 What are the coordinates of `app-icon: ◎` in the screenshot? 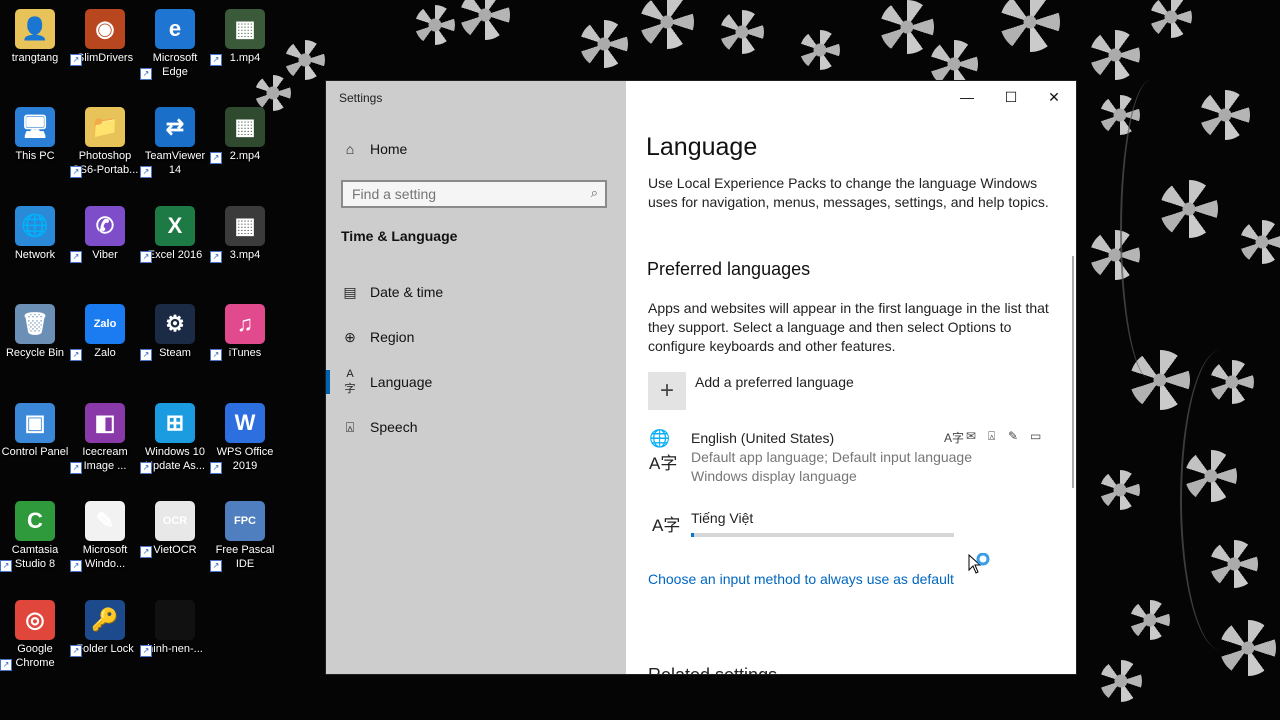 It's located at (35, 620).